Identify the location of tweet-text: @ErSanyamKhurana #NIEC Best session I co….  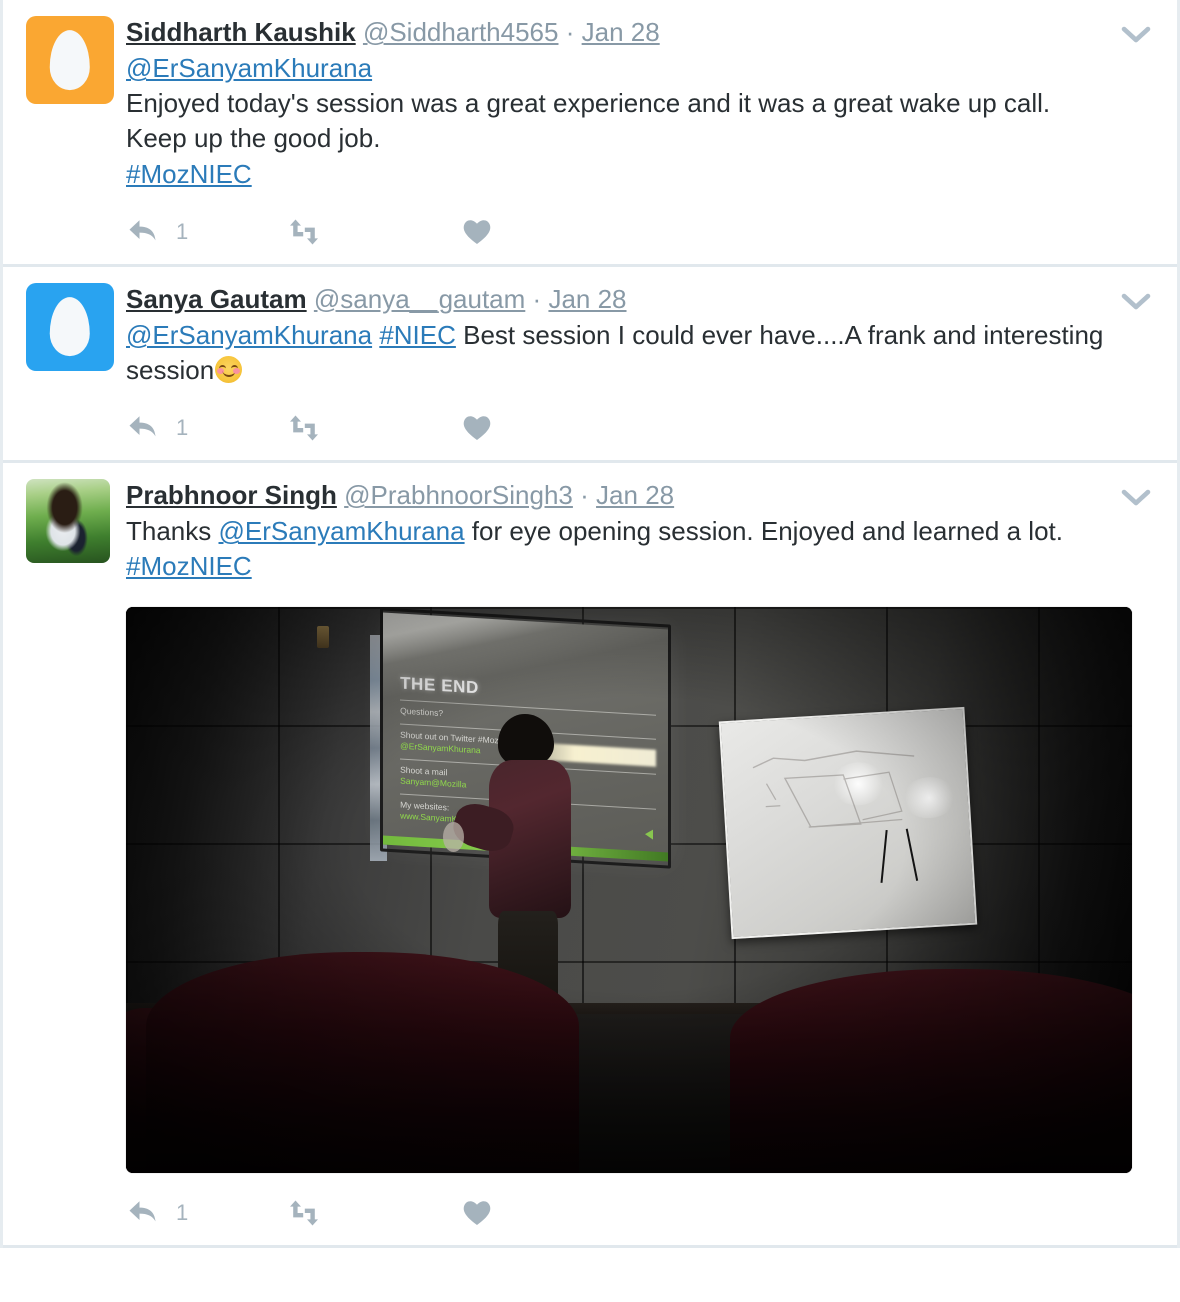
(619, 353).